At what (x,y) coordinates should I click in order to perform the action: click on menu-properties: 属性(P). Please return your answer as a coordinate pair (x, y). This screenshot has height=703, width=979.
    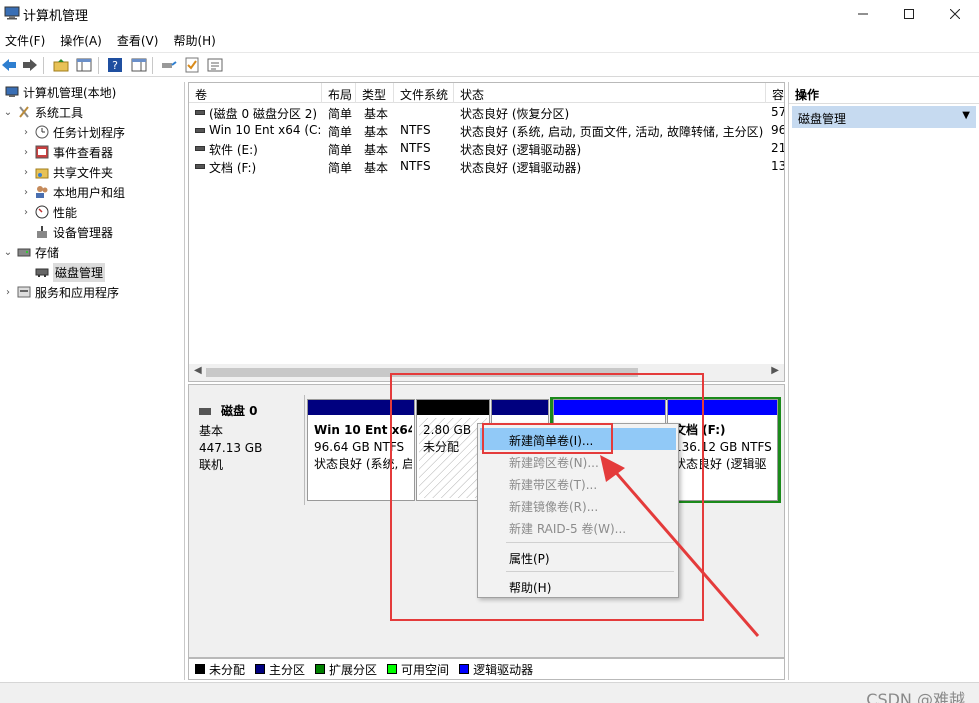
    Looking at the image, I should click on (578, 557).